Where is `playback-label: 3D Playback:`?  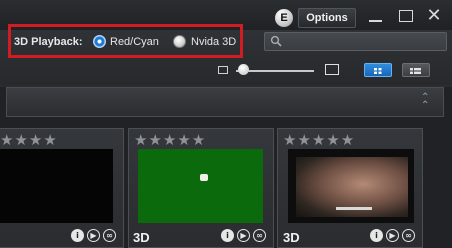
playback-label: 3D Playback: is located at coordinates (48, 42).